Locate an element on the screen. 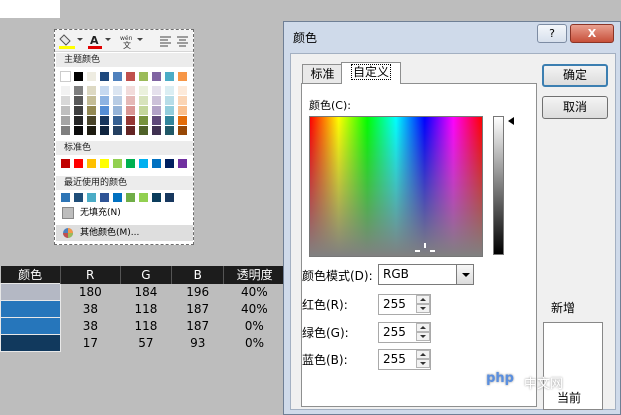 The width and height of the screenshot is (621, 415). font-color-button: A is located at coordinates (96, 41).